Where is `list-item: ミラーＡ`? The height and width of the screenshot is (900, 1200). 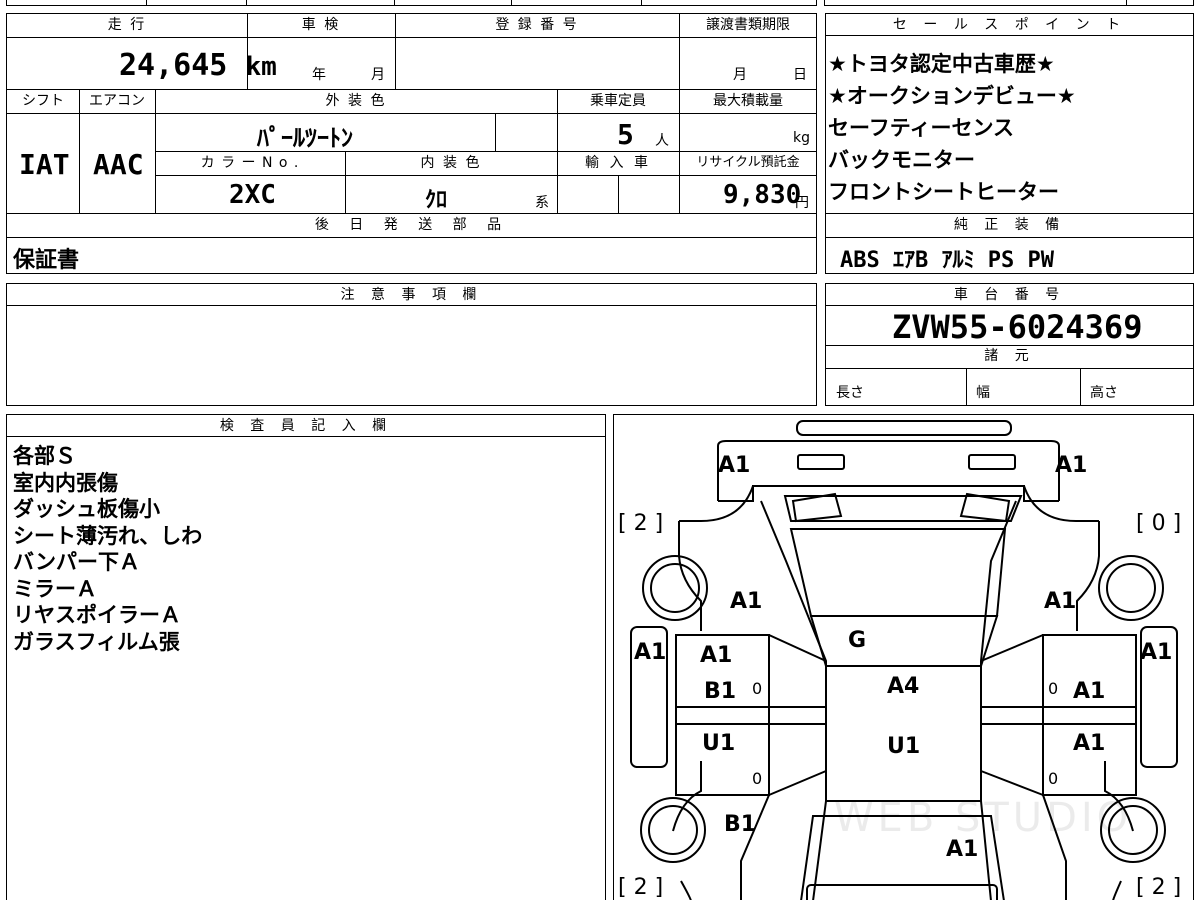
list-item: ミラーＡ is located at coordinates (55, 588).